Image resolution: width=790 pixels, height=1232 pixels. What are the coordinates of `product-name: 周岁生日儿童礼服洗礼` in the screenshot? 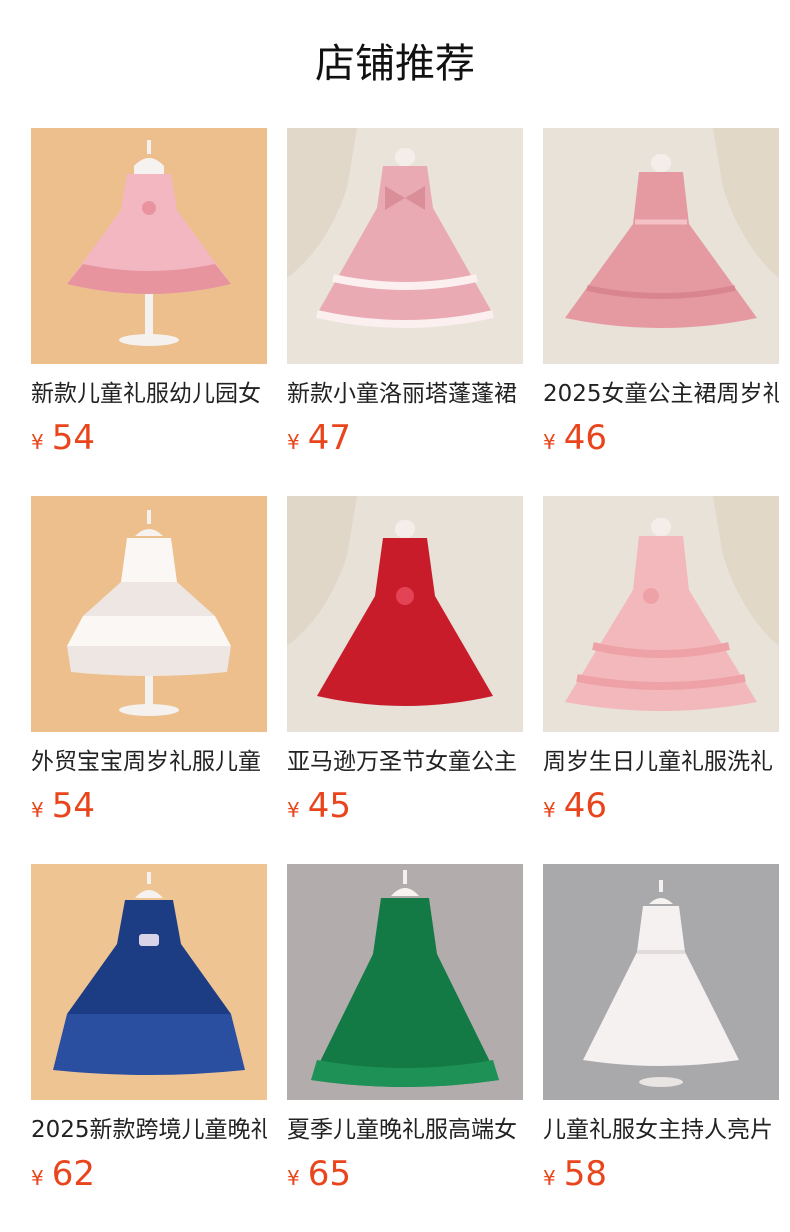 It's located at (661, 762).